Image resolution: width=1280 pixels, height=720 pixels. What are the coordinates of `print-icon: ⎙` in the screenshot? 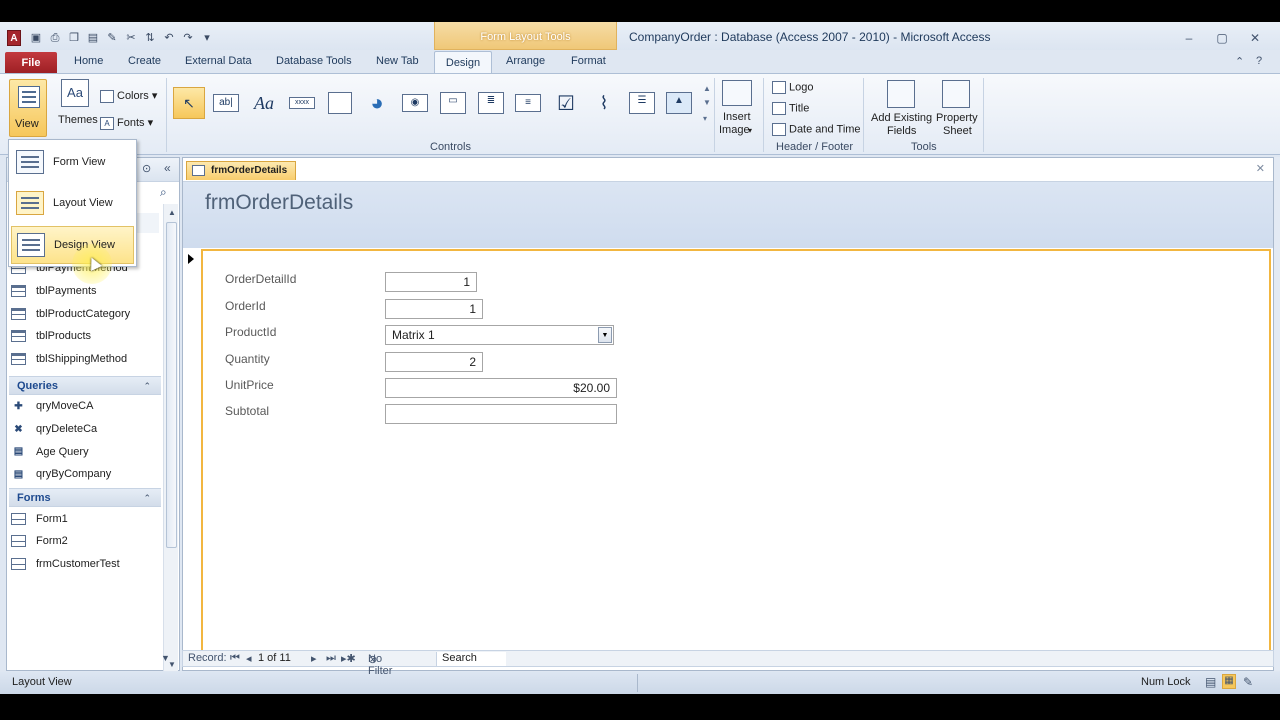 It's located at (55, 38).